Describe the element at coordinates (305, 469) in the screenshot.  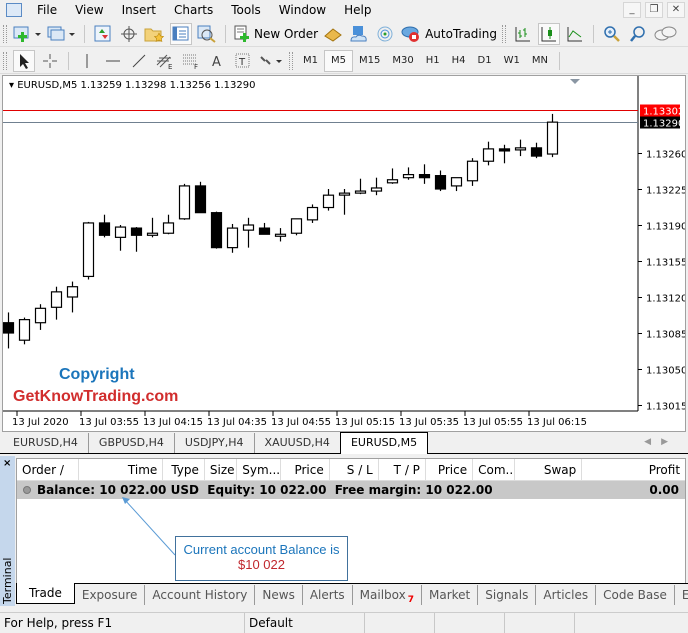
I see `col-price: Price` at that location.